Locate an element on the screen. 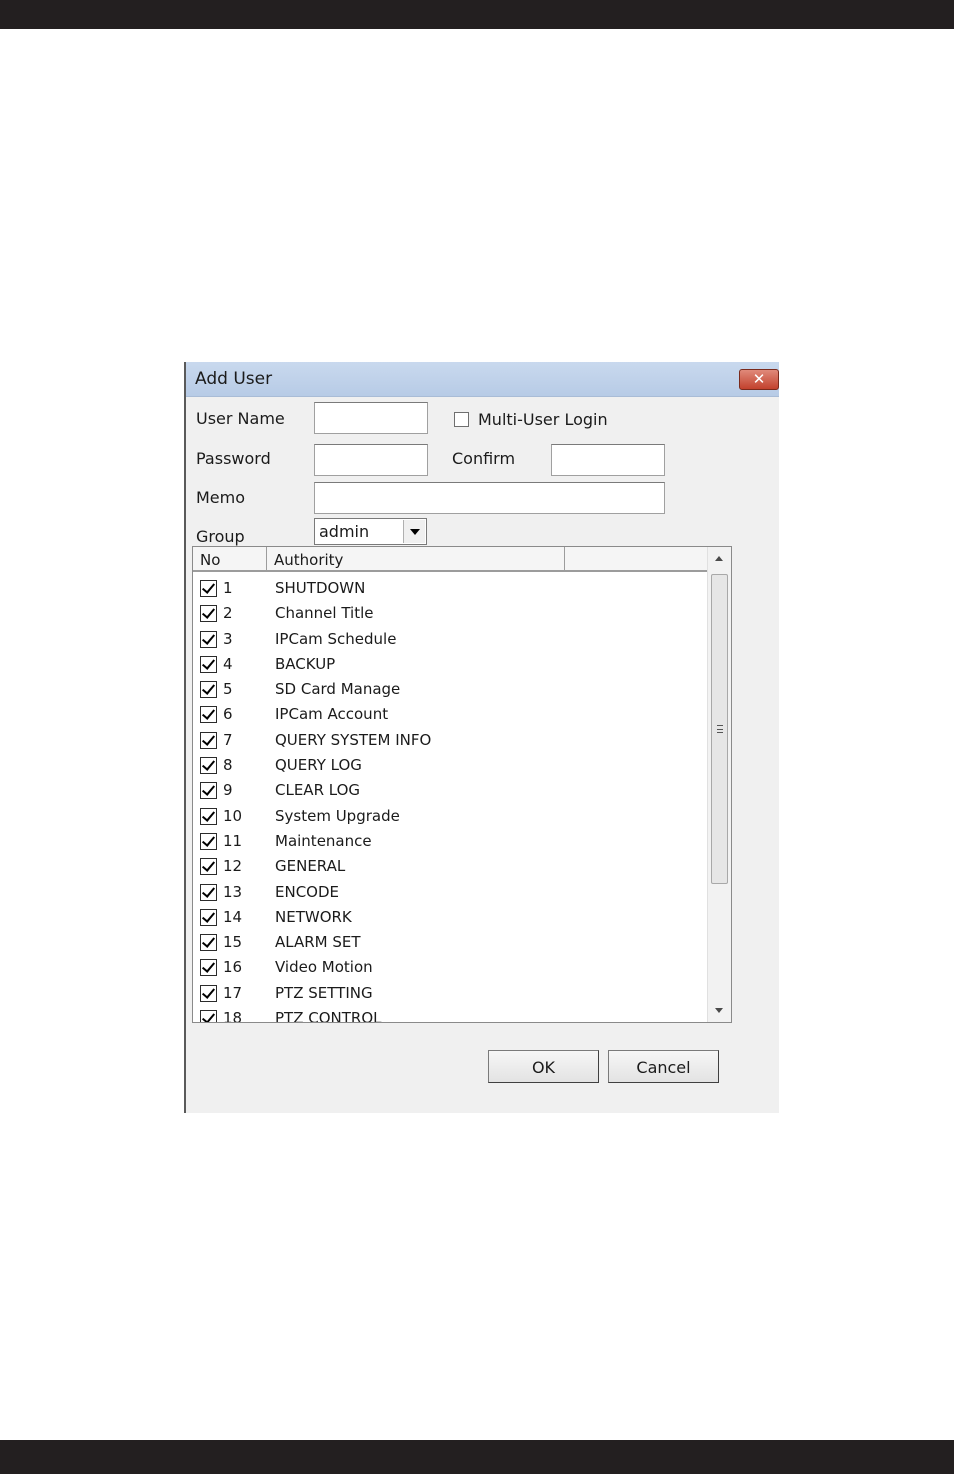 Image resolution: width=954 pixels, height=1474 pixels. list-item: 6 IPCam Account is located at coordinates (450, 715).